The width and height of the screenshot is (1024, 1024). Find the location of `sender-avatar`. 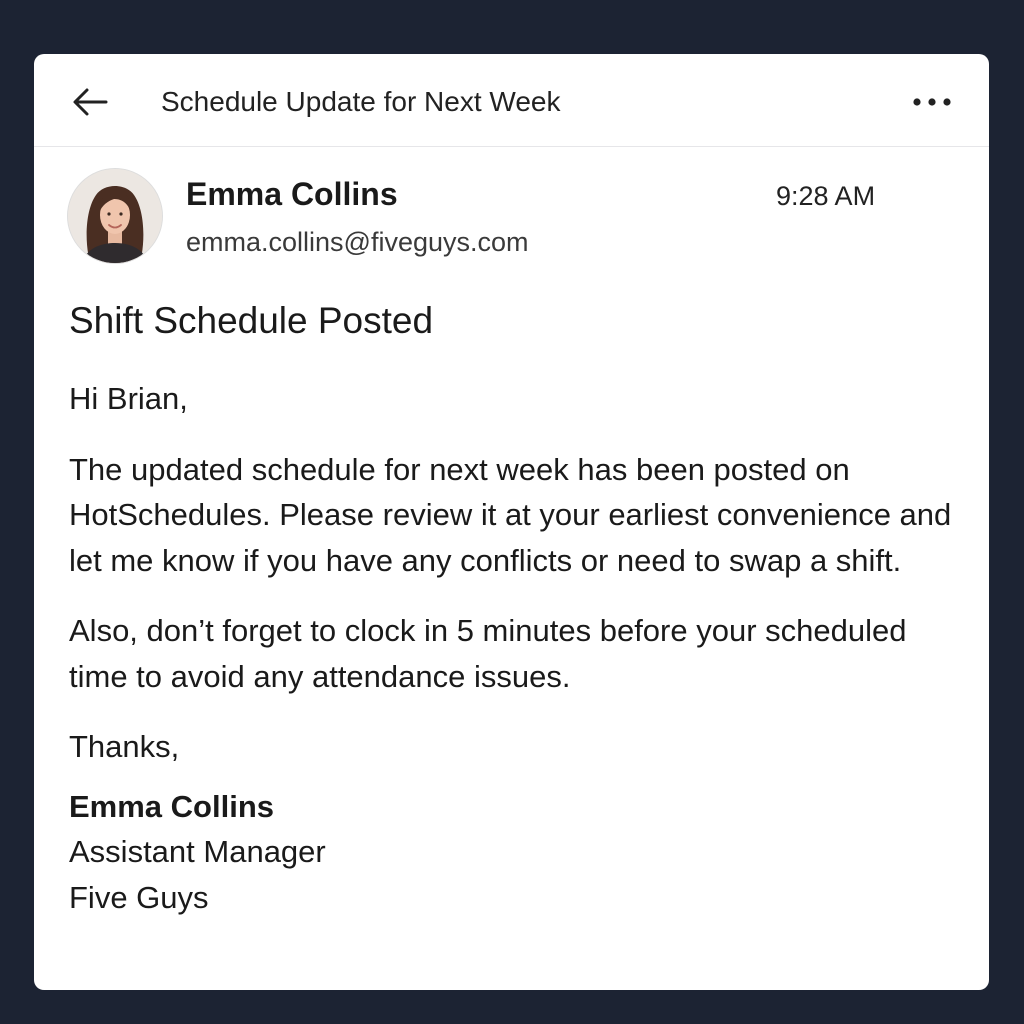

sender-avatar is located at coordinates (115, 216).